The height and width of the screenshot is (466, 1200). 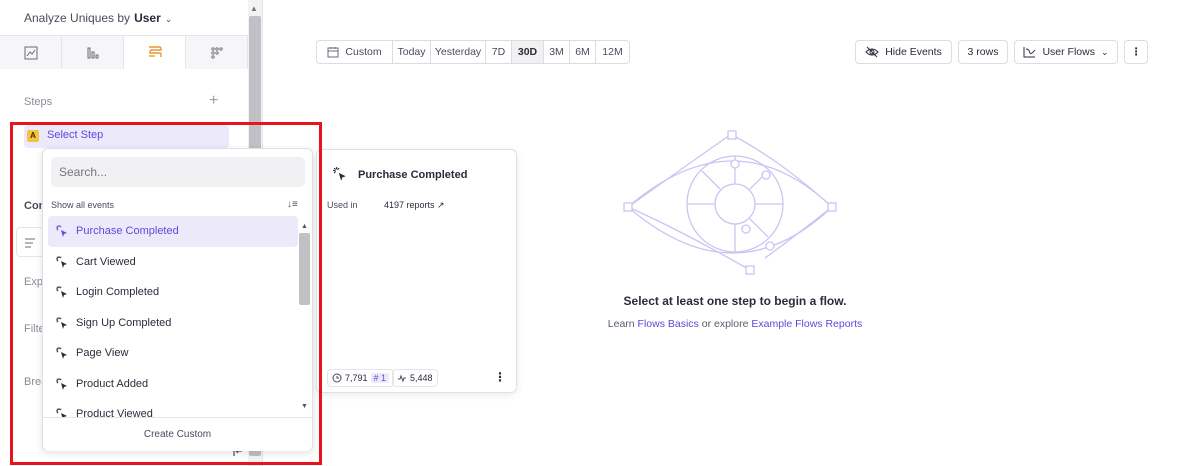 I want to click on hide-events-button: Hide Events, so click(x=903, y=52).